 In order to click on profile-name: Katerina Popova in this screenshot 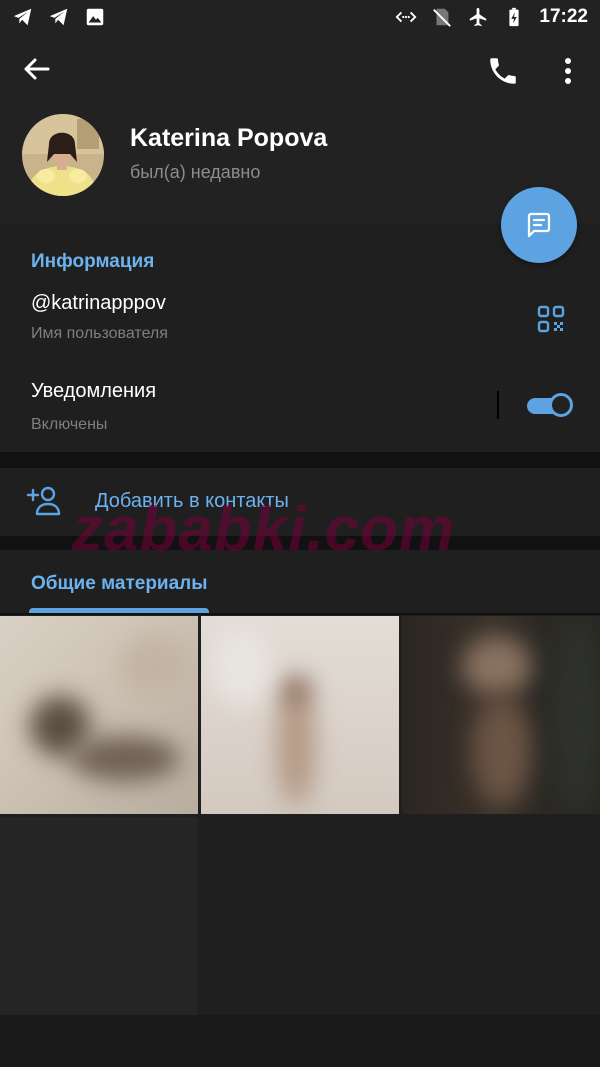, I will do `click(229, 138)`.